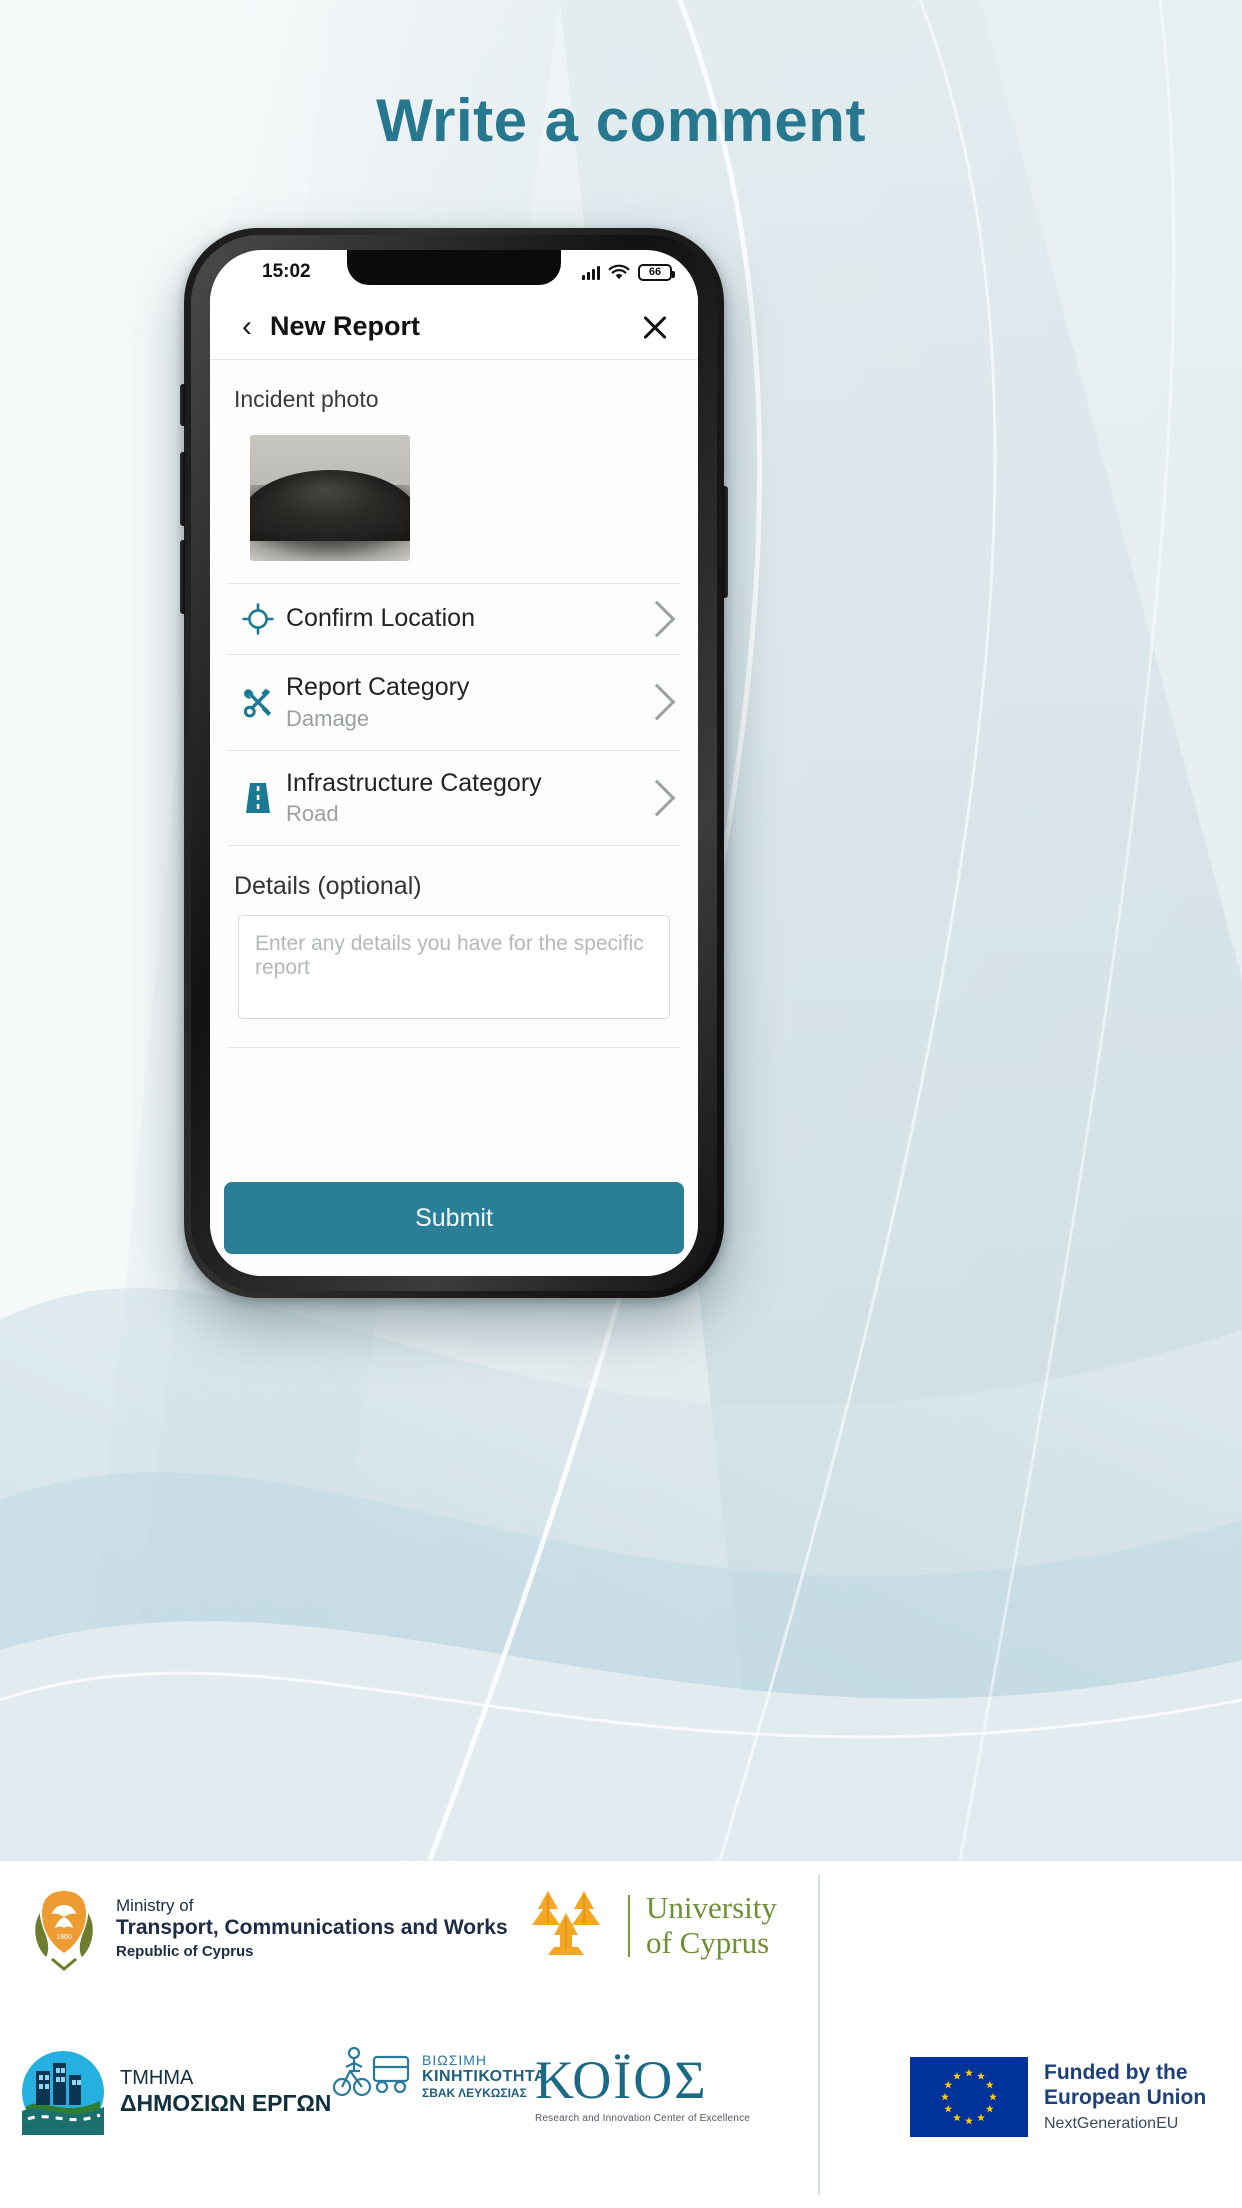 Image resolution: width=1242 pixels, height=2208 pixels. I want to click on row-subtitle: Road, so click(312, 813).